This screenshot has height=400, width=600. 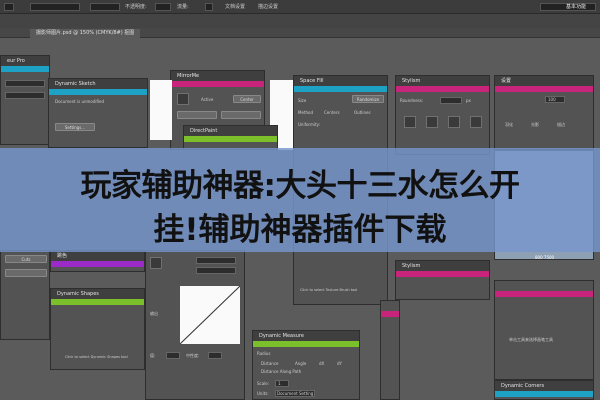 I want to click on tool-preset-icon, so click(x=9, y=7).